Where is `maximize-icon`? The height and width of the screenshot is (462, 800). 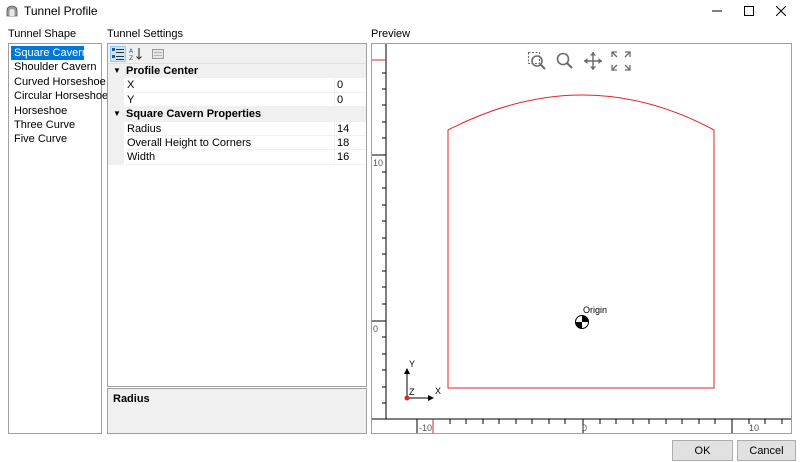
maximize-icon is located at coordinates (749, 11).